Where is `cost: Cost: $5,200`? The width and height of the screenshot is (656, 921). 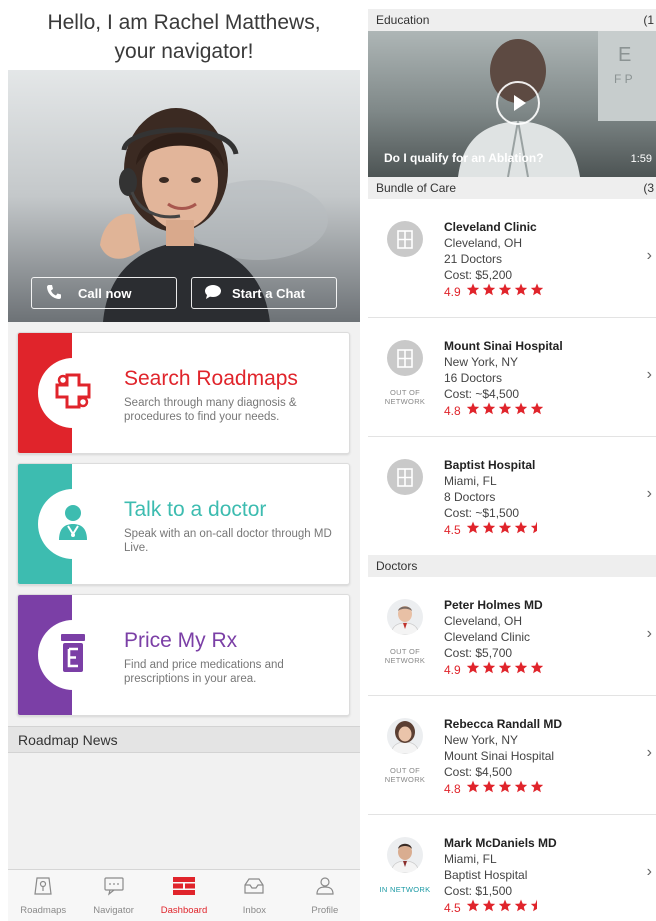
cost: Cost: $5,200 is located at coordinates (478, 275).